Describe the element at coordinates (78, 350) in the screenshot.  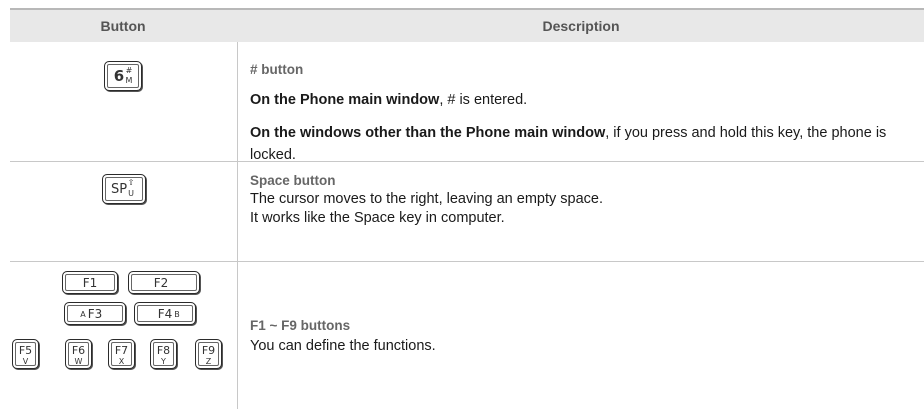
I see `f6-key-label: F6` at that location.